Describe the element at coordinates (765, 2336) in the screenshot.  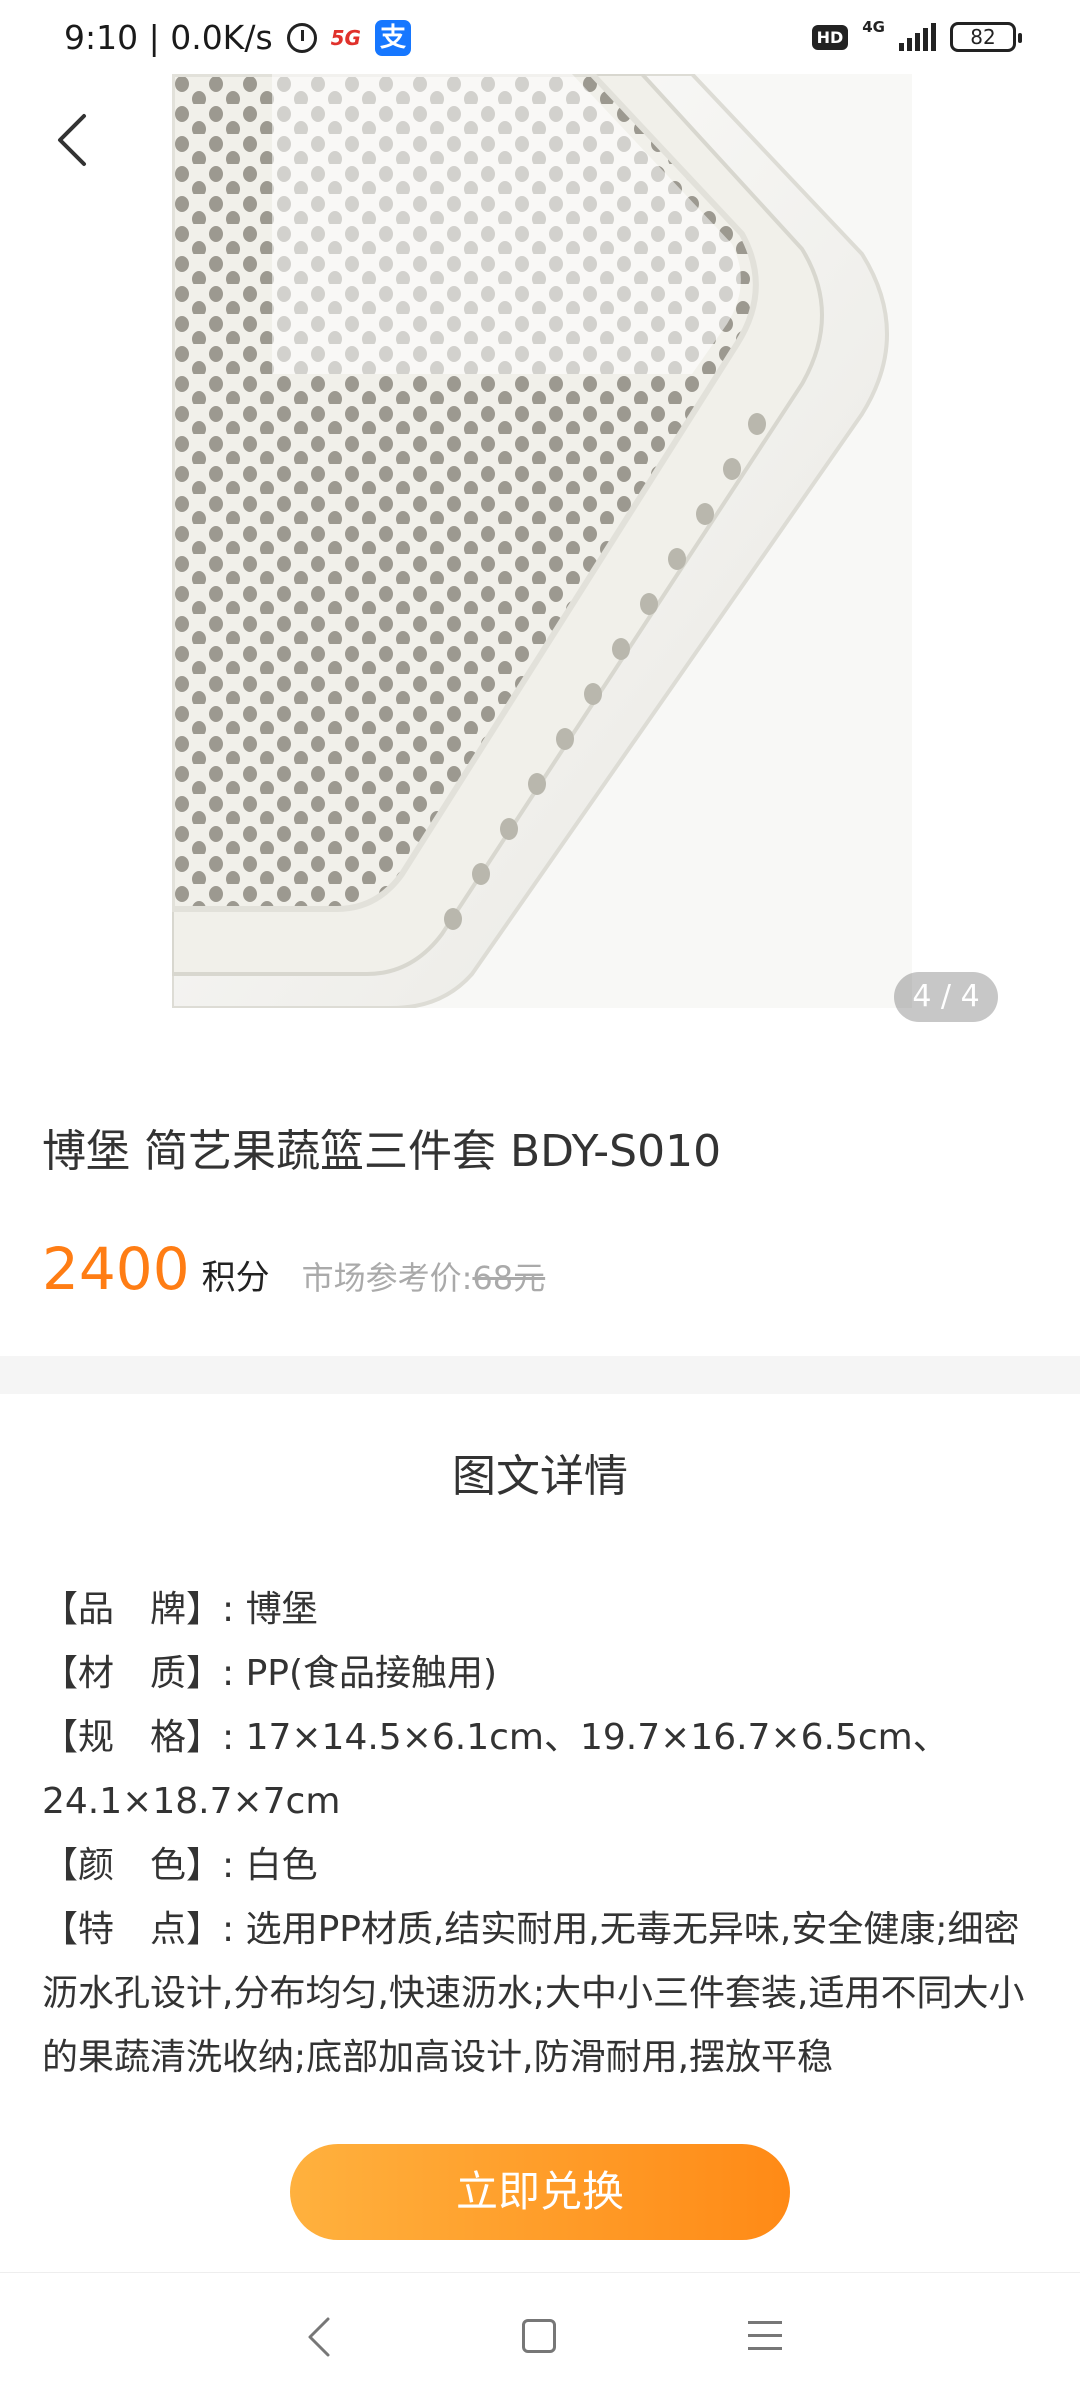
I see `nav-menu-button` at that location.